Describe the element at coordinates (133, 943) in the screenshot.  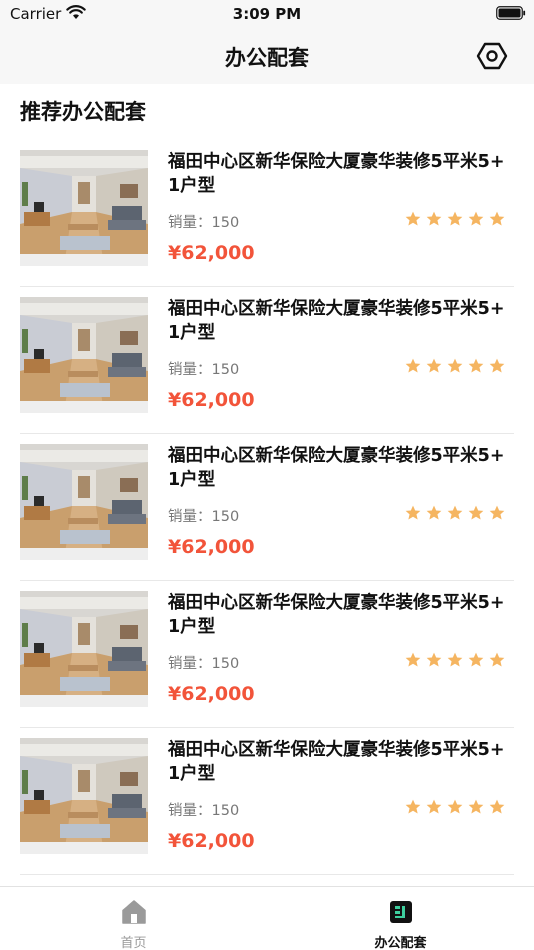
I see `tab-home-label: 首页` at that location.